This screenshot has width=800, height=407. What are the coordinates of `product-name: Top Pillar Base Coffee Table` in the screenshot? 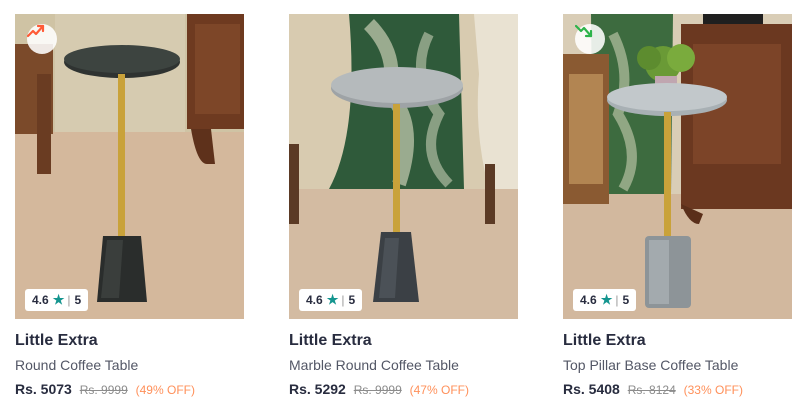 It's located at (677, 365).